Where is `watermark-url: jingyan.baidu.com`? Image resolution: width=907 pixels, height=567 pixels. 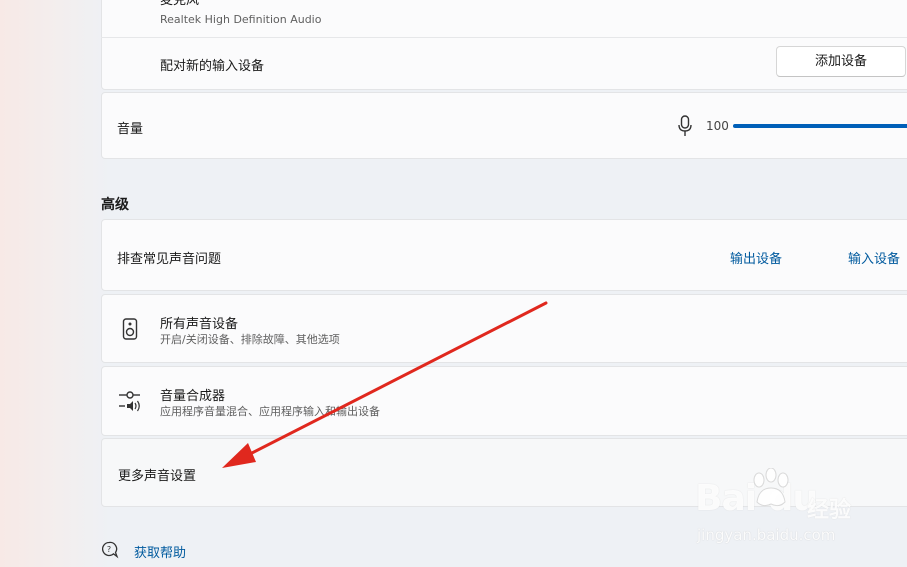
watermark-url: jingyan.baidu.com is located at coordinates (766, 535).